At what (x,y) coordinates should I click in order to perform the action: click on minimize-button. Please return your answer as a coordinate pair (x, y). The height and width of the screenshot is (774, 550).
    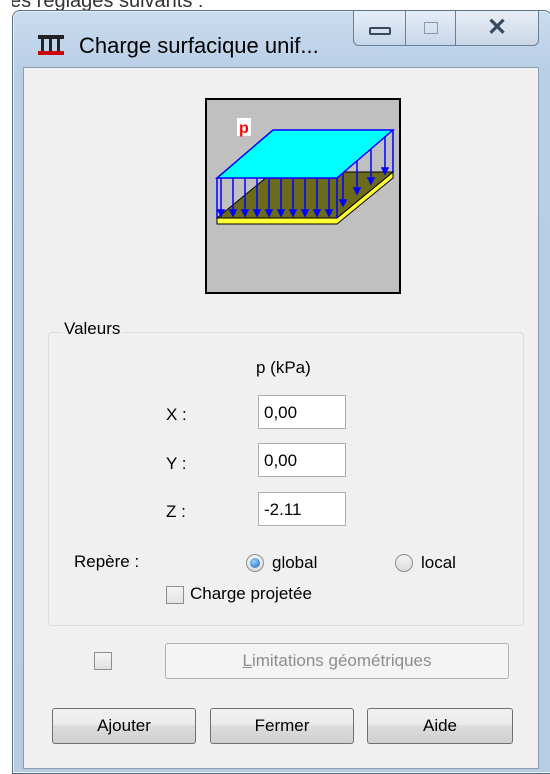
    Looking at the image, I should click on (380, 28).